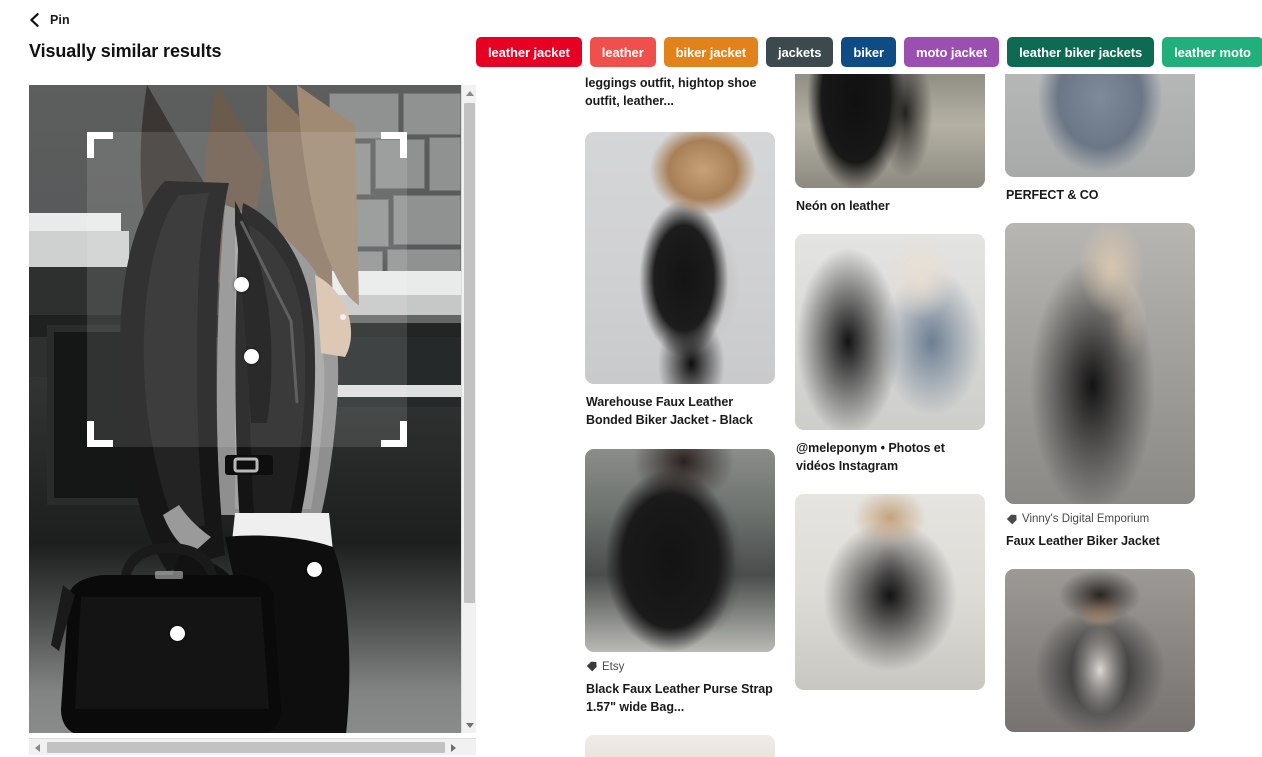  I want to click on scroll-left-button, so click(37, 747).